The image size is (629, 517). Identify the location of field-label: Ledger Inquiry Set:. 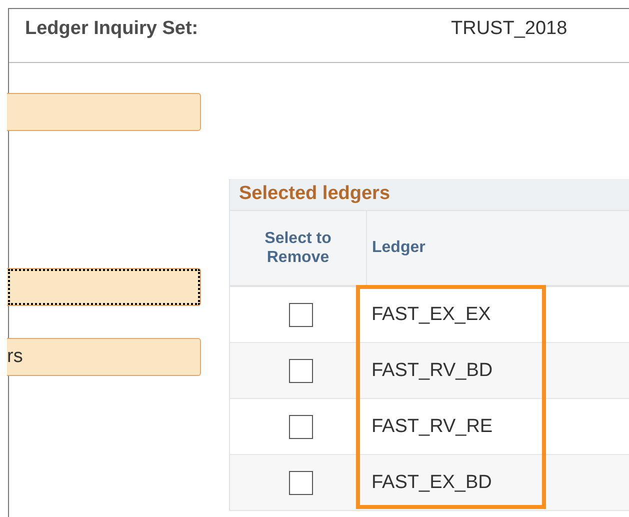
(112, 29).